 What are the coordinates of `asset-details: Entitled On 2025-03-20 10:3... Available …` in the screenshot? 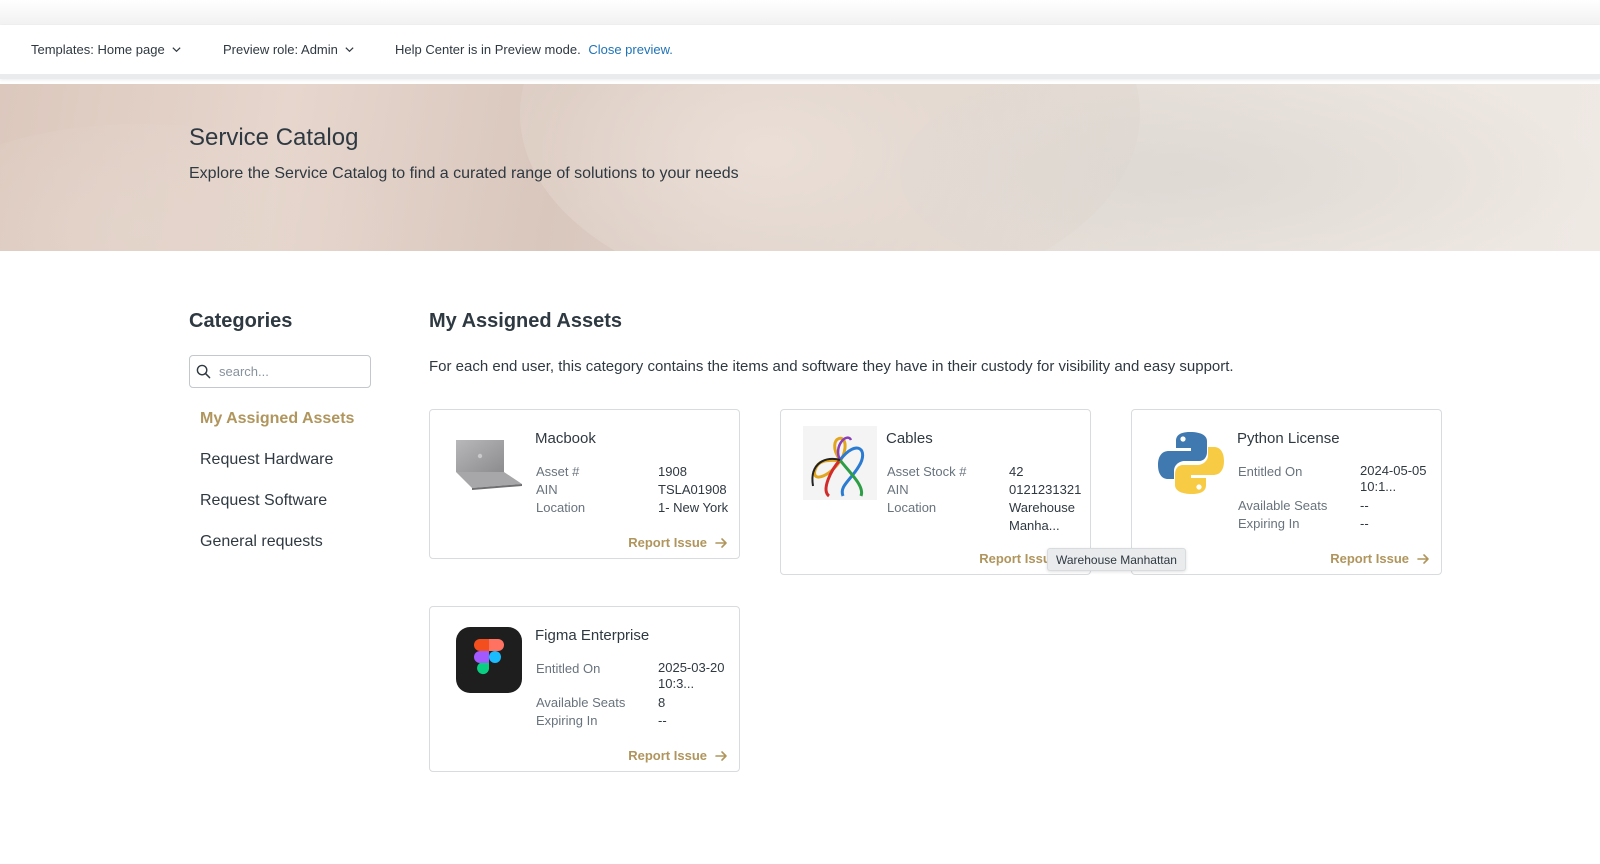 It's located at (637, 695).